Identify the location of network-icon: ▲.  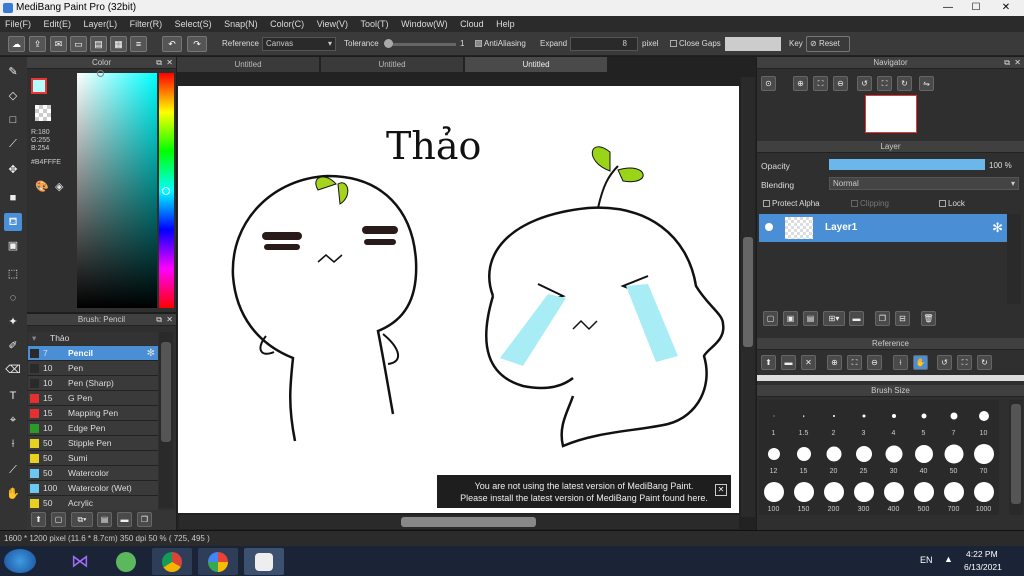
(948, 559).